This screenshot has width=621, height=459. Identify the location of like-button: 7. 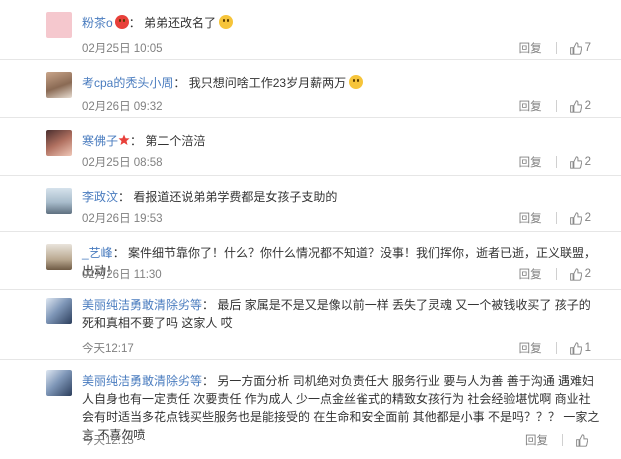
(580, 48).